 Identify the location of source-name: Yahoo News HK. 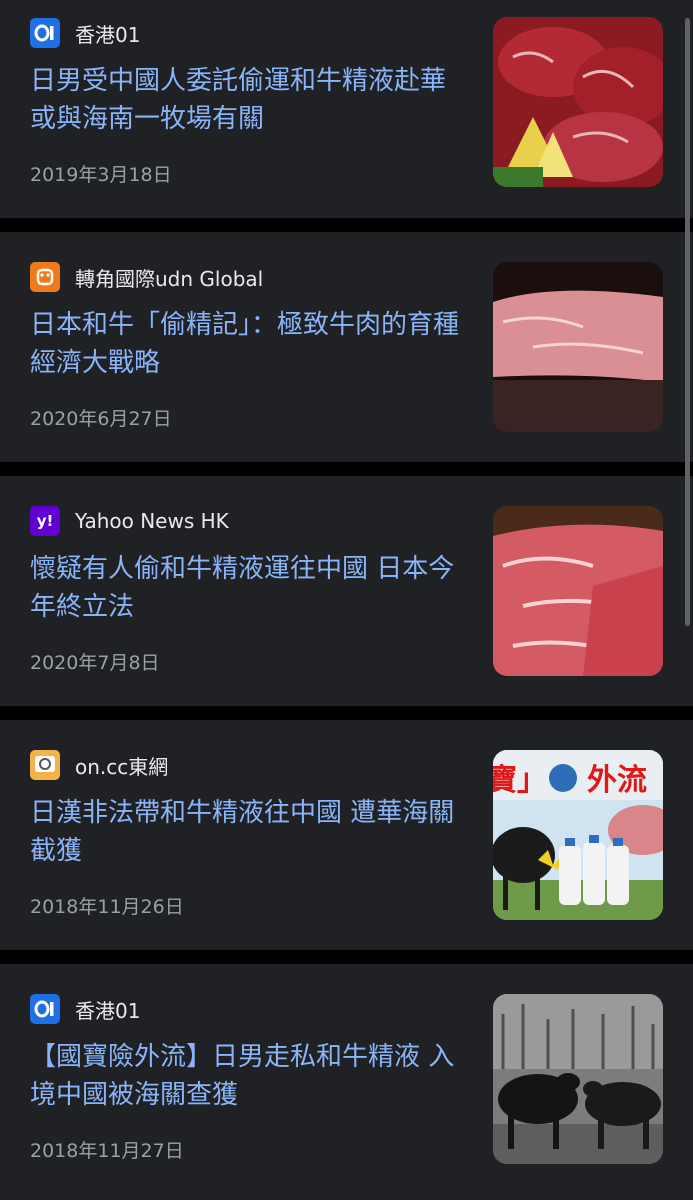
(152, 521).